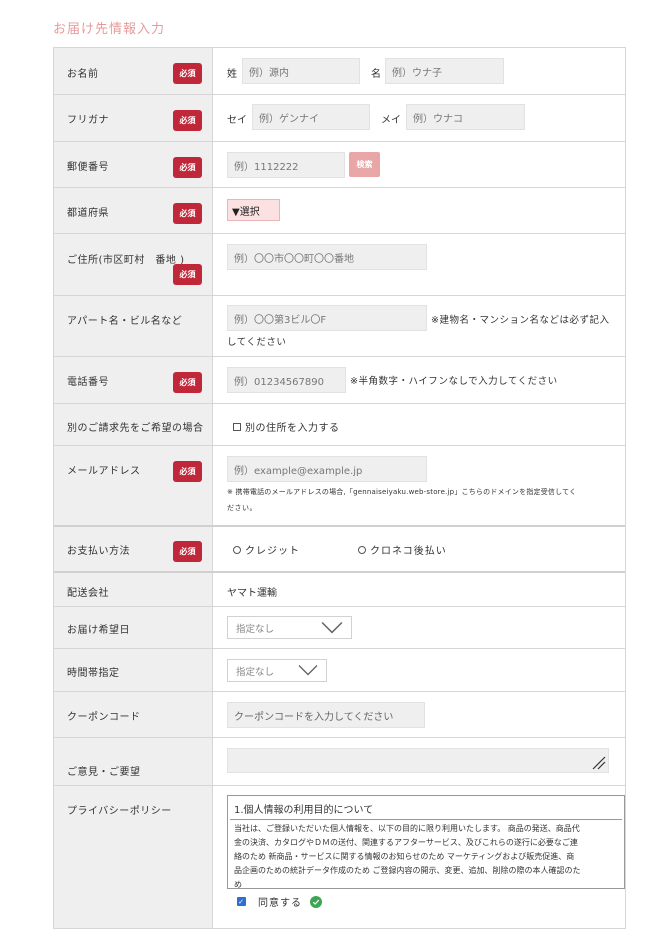 The height and width of the screenshot is (942, 646). Describe the element at coordinates (454, 381) in the screenshot. I see `phone-note: ※半角数字・ハイフンなしで入力してください` at that location.